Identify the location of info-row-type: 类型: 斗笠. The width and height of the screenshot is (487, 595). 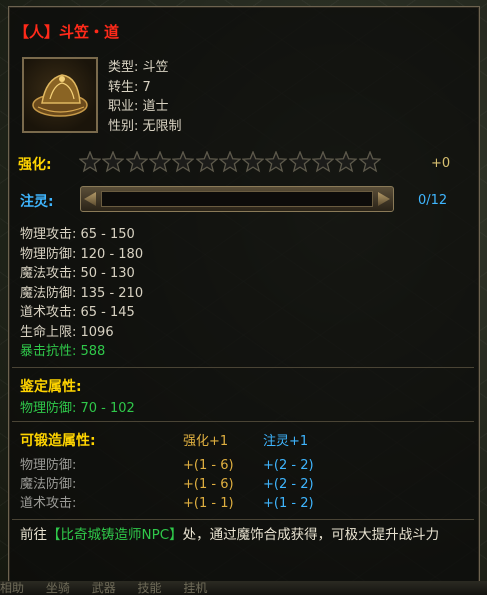
(145, 68).